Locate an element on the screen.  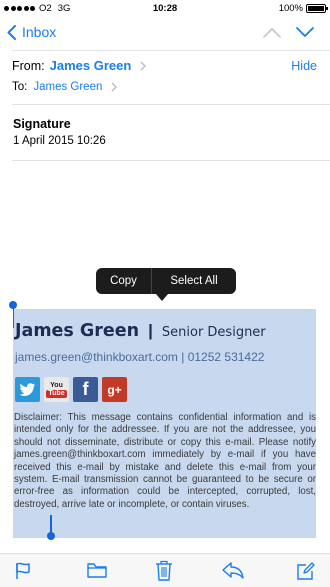
select-all-button: Select All is located at coordinates (194, 281).